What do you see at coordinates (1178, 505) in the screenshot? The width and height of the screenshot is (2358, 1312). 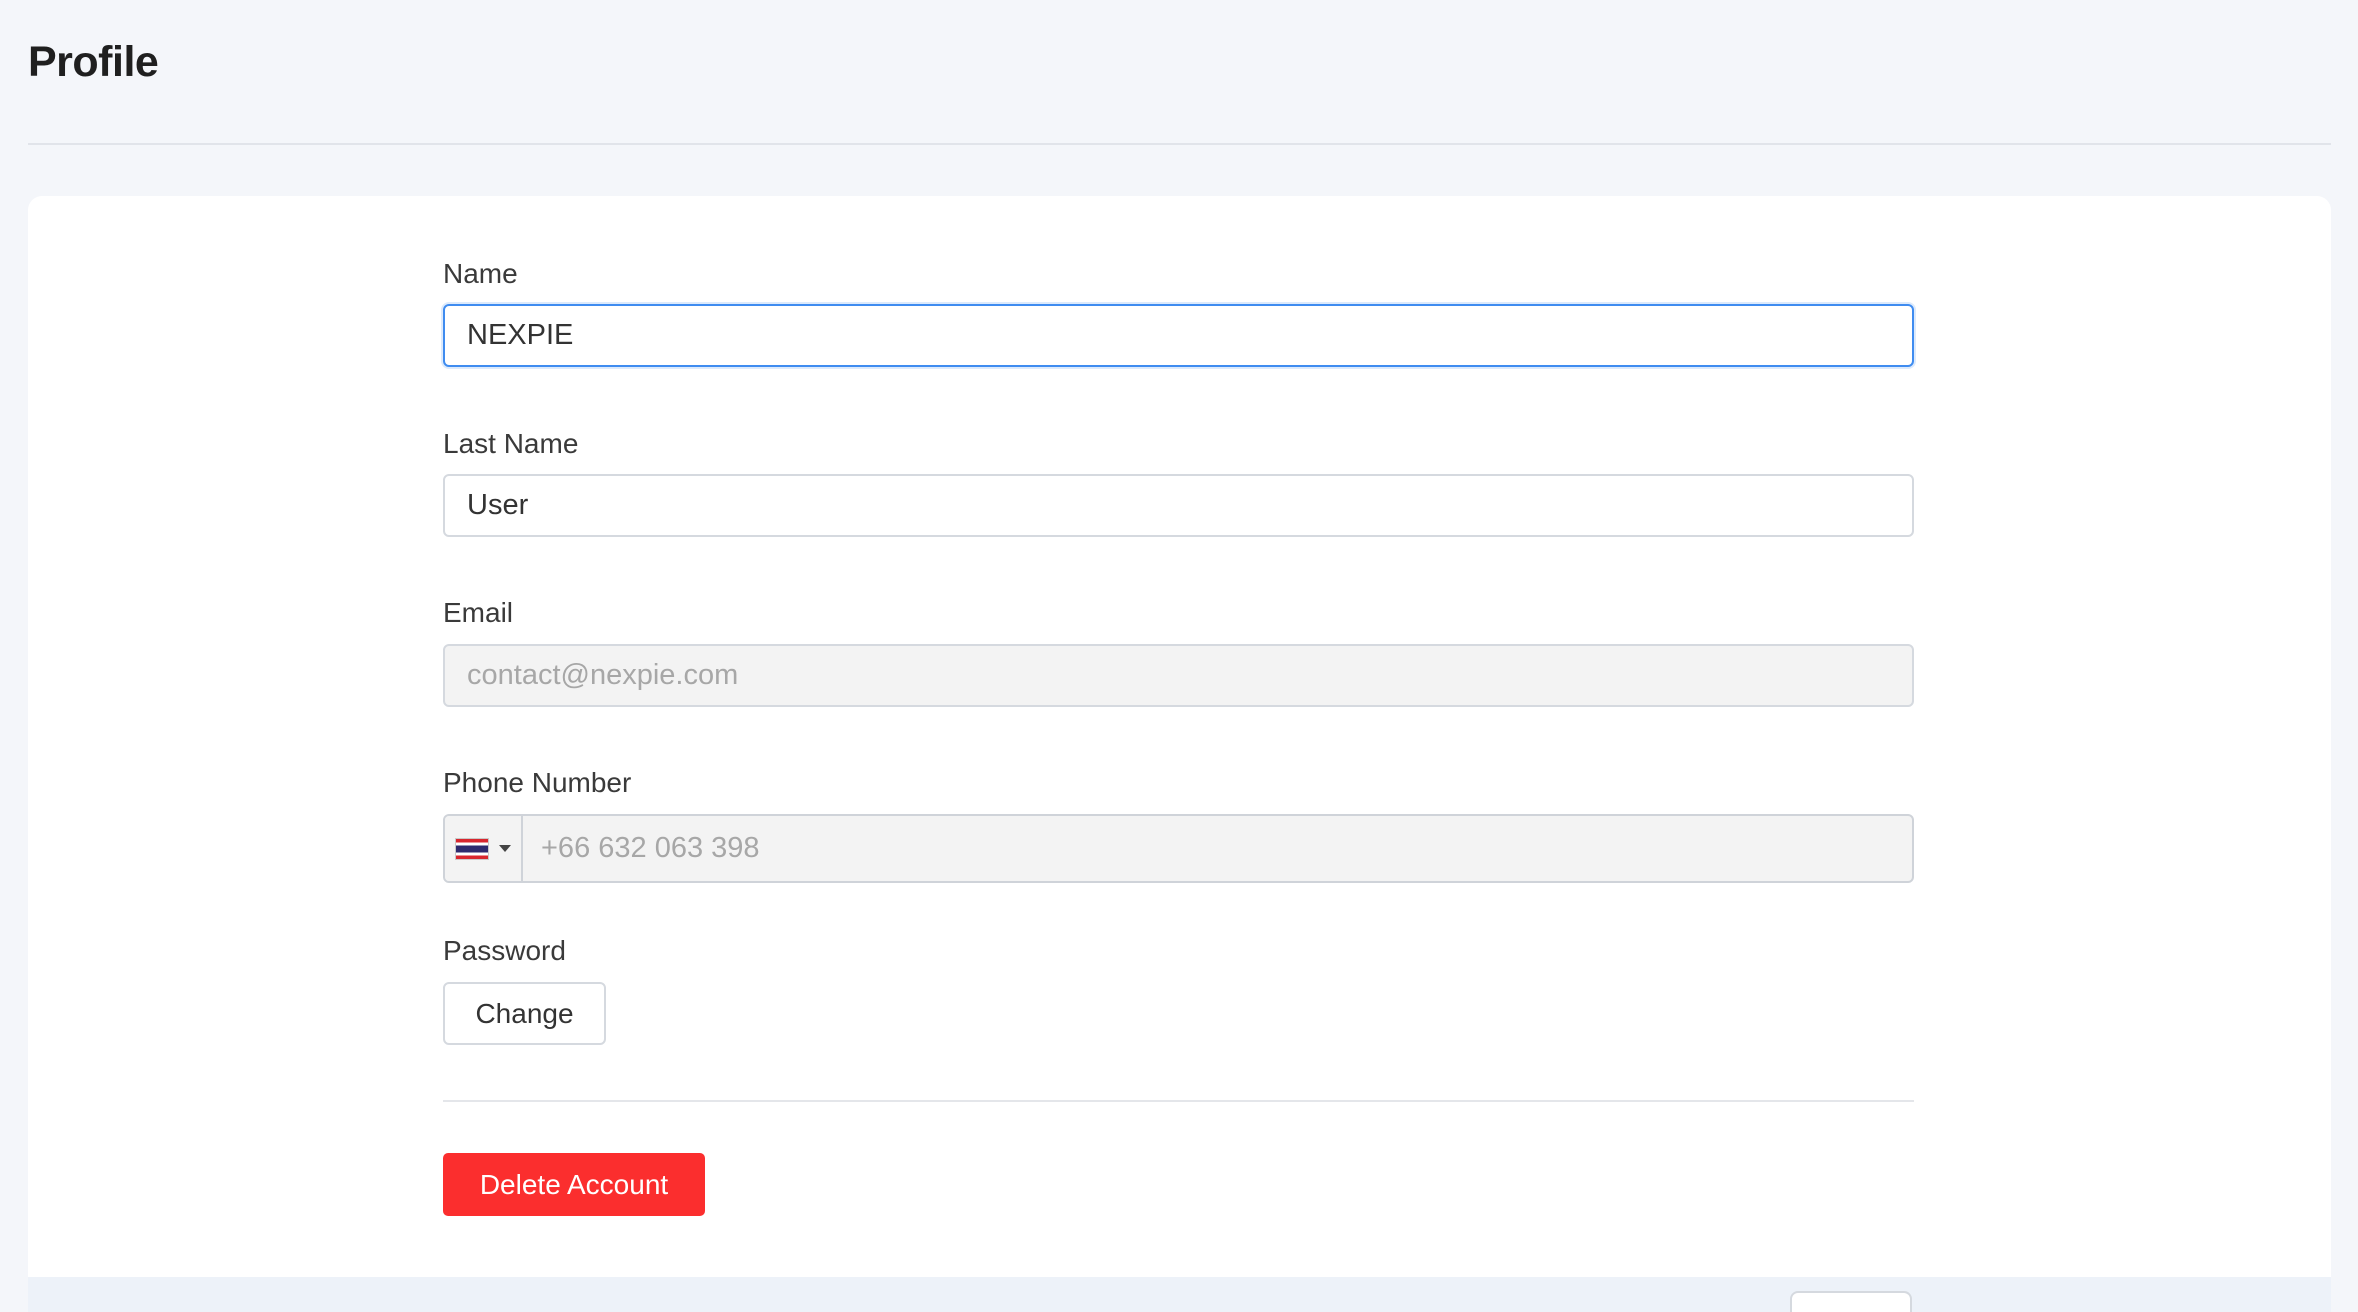 I see `last-name-input` at bounding box center [1178, 505].